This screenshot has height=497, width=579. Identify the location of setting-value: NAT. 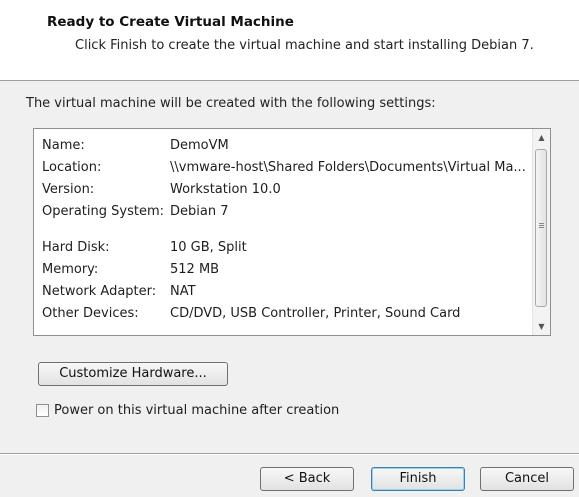
(183, 291).